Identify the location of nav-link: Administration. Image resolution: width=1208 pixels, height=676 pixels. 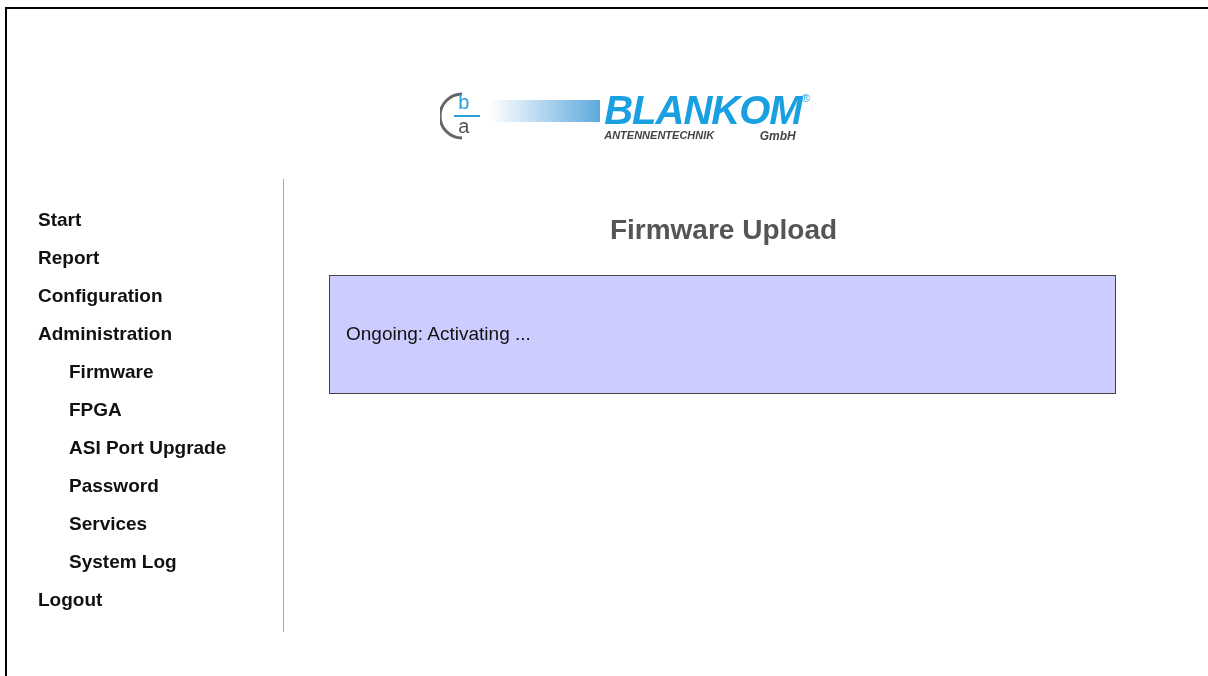
(105, 334).